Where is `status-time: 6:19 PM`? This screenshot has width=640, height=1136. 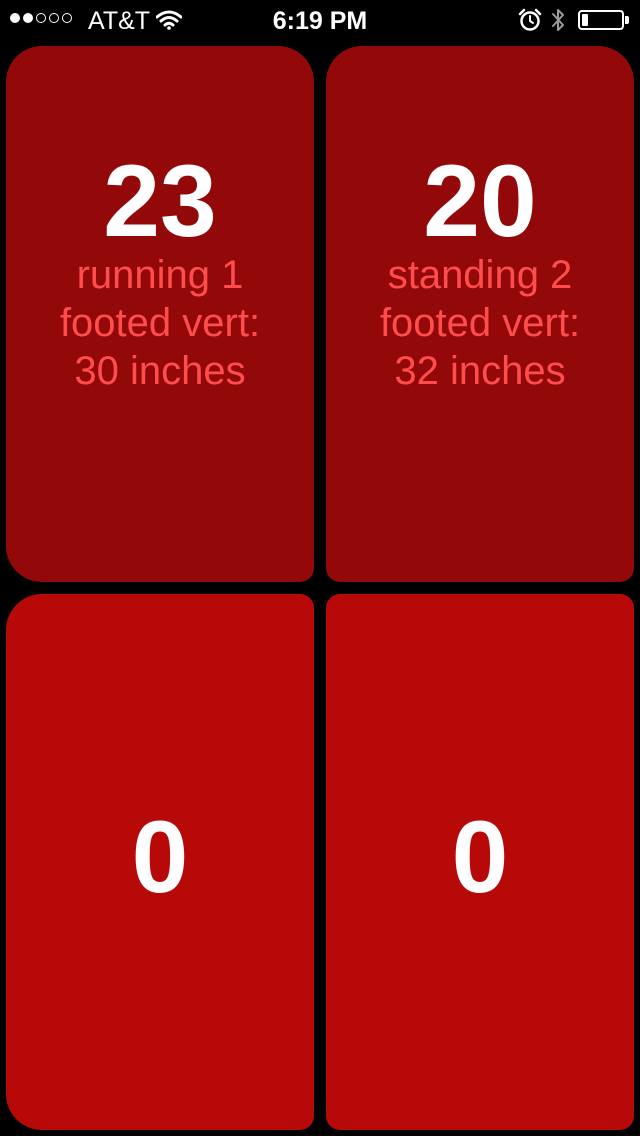 status-time: 6:19 PM is located at coordinates (320, 21).